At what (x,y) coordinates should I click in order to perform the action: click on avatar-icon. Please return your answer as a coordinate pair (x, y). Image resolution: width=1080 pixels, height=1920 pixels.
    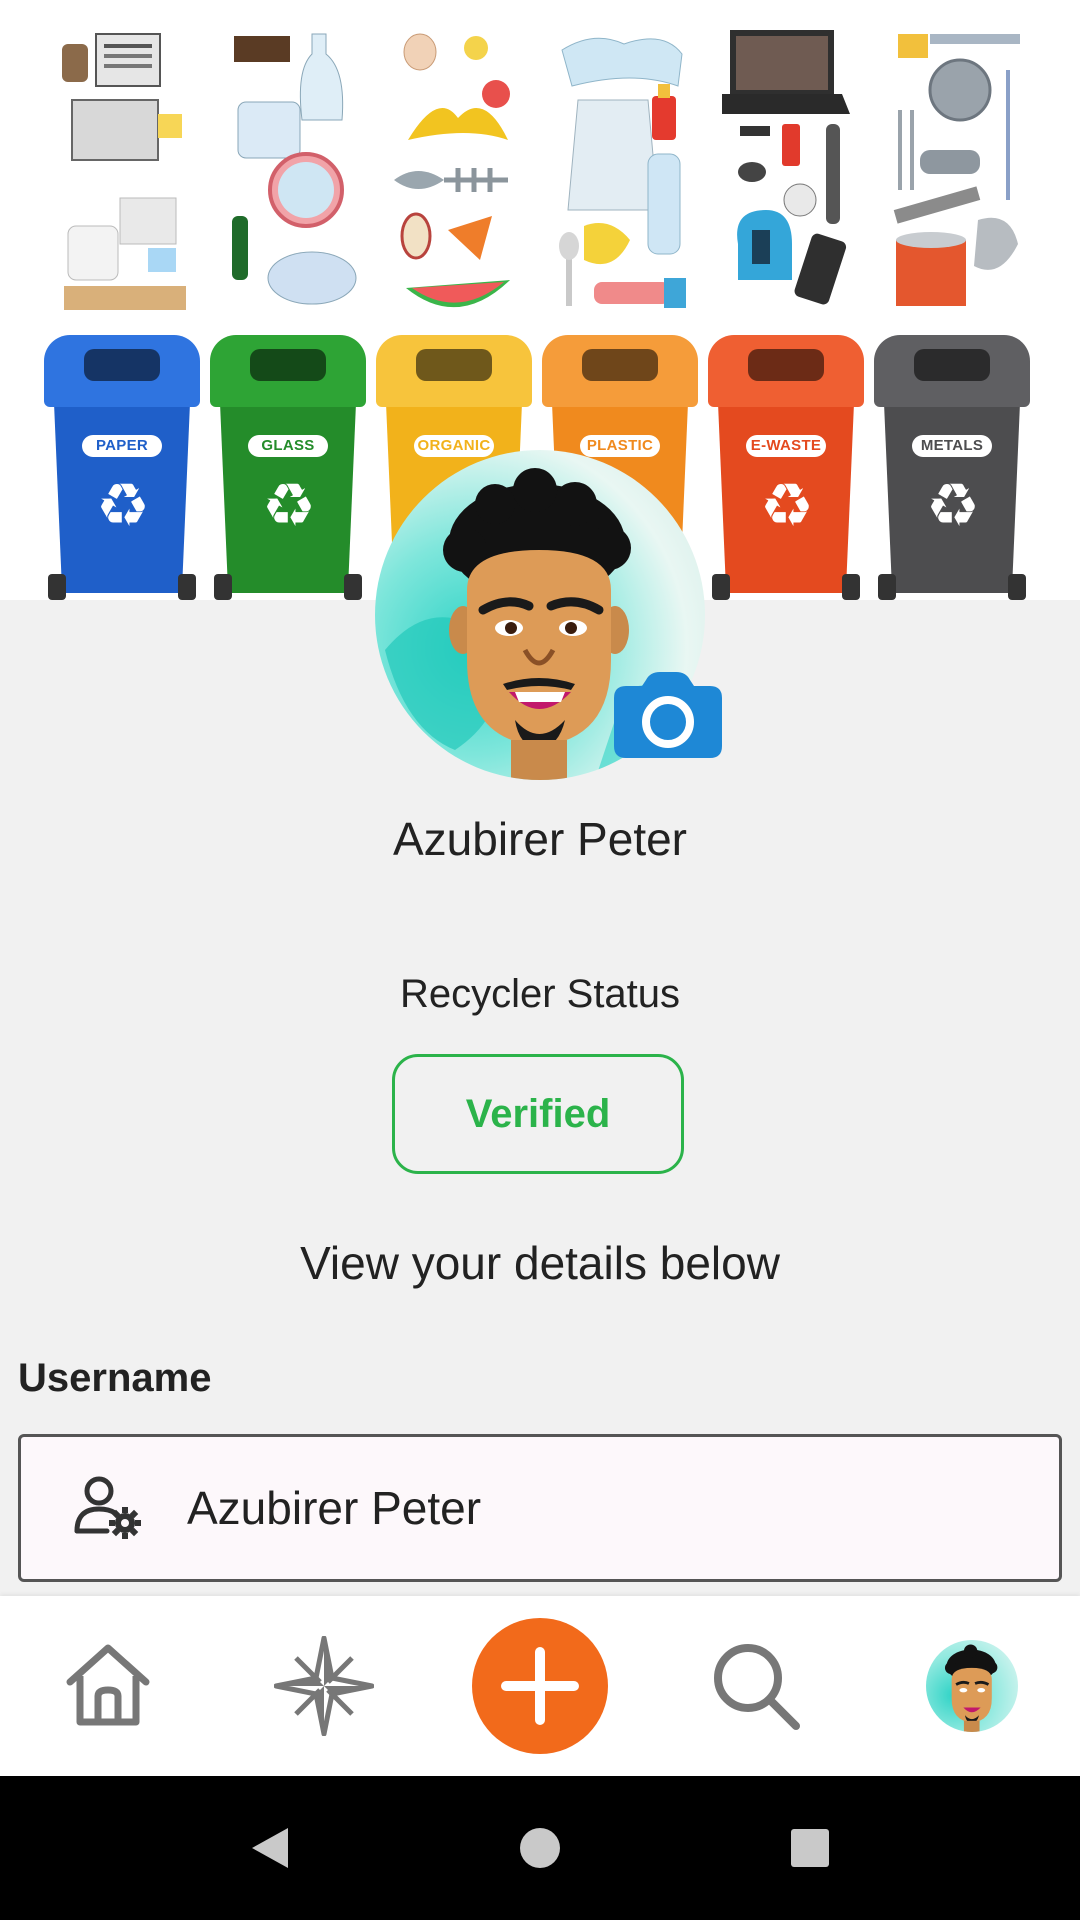
    Looking at the image, I should click on (971, 1688).